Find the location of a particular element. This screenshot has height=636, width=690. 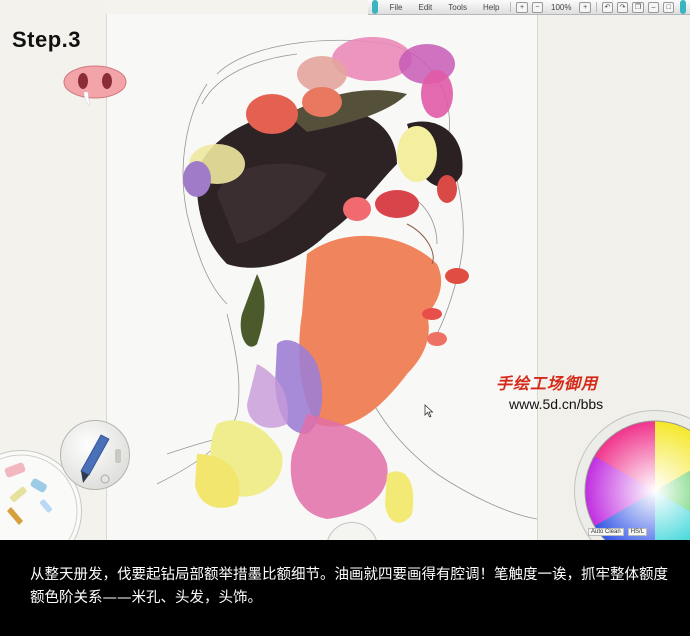

zoom-out-button: − is located at coordinates (537, 7).